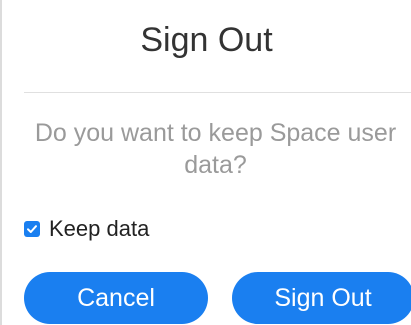 The height and width of the screenshot is (325, 411). I want to click on cancel-button: Cancel, so click(116, 298).